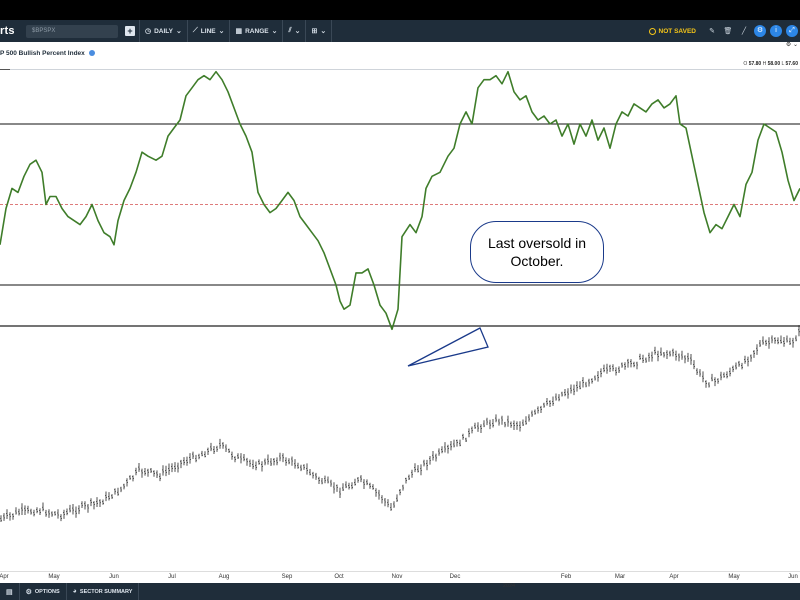 The image size is (800, 600). What do you see at coordinates (400, 10) in the screenshot?
I see `window-top-strip` at bounding box center [400, 10].